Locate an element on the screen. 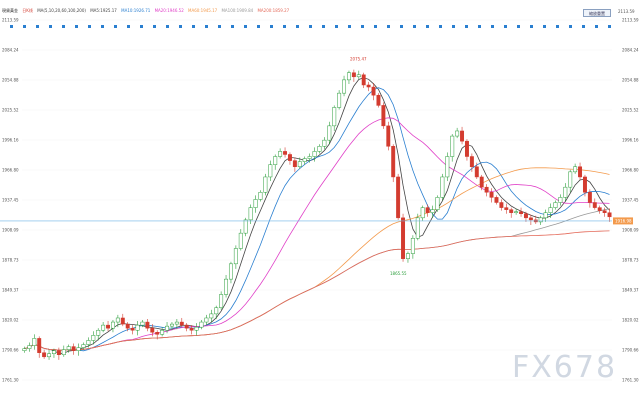 Image resolution: width=640 pixels, height=400 pixels. y-tick-label-right: 2025.52 is located at coordinates (630, 109).